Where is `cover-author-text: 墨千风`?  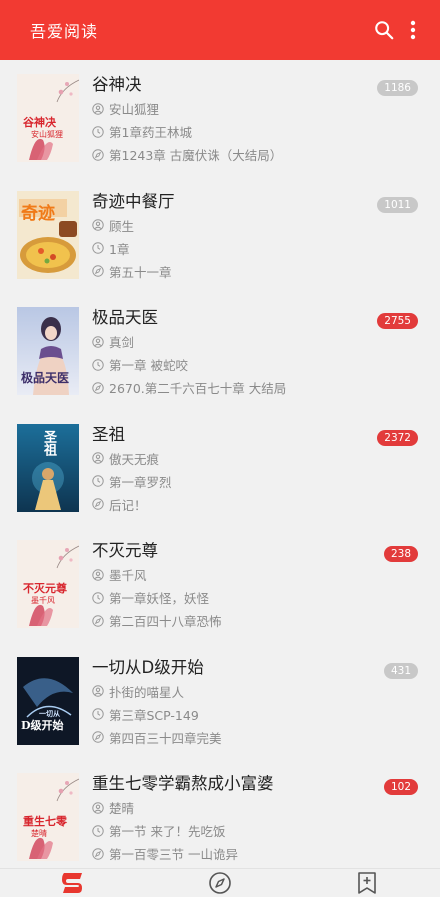
cover-author-text: 墨千风 is located at coordinates (43, 600).